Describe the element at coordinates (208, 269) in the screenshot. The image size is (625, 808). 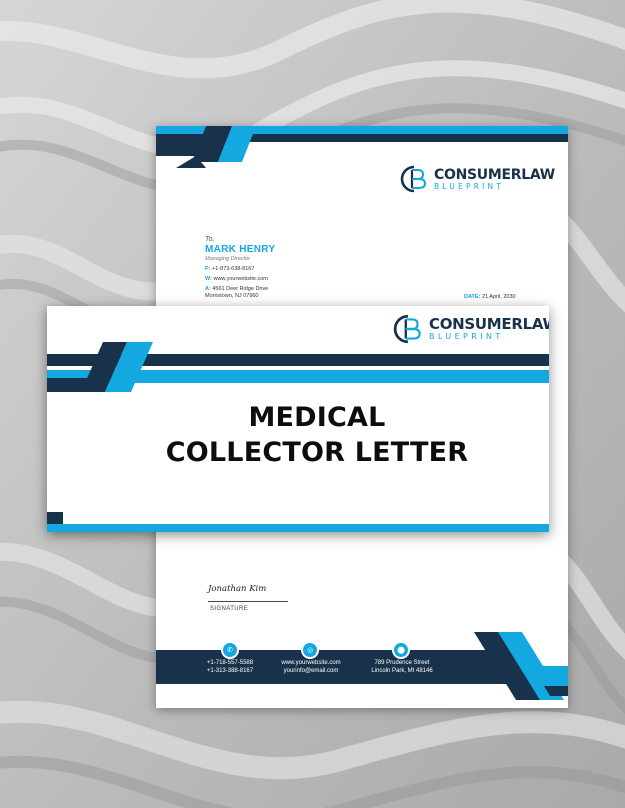
I see `phone-prefix: P:` at that location.